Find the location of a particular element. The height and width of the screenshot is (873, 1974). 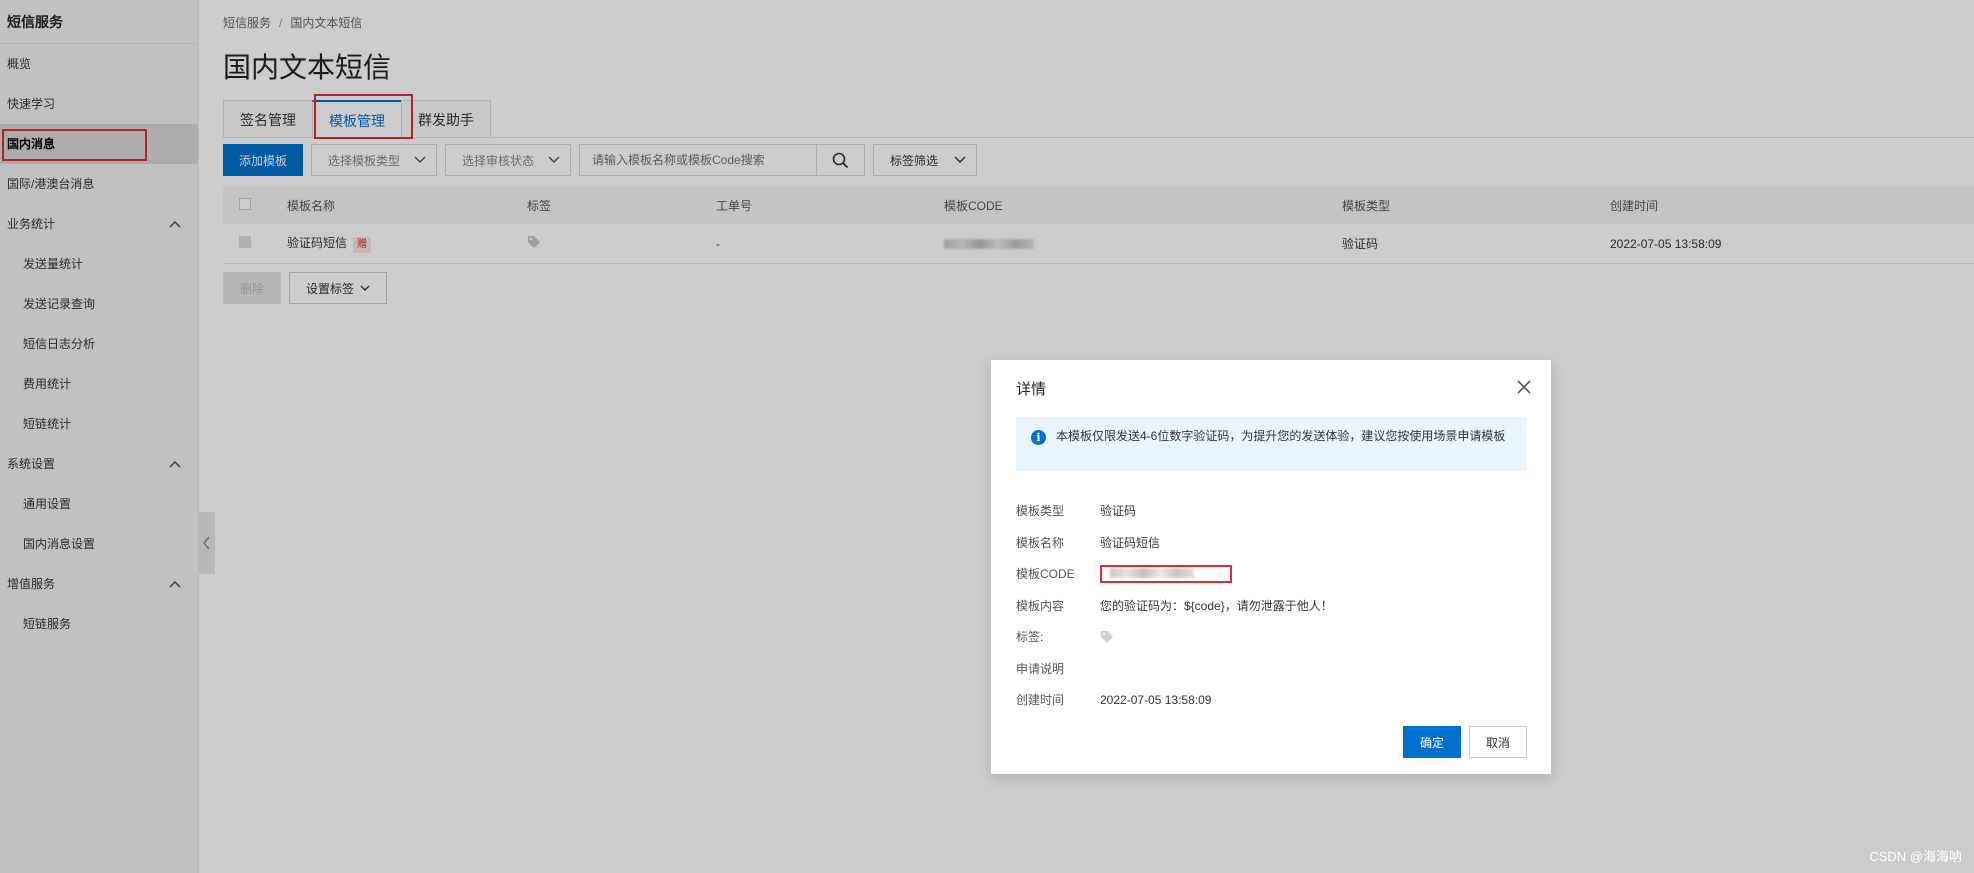

close-button is located at coordinates (1524, 387).